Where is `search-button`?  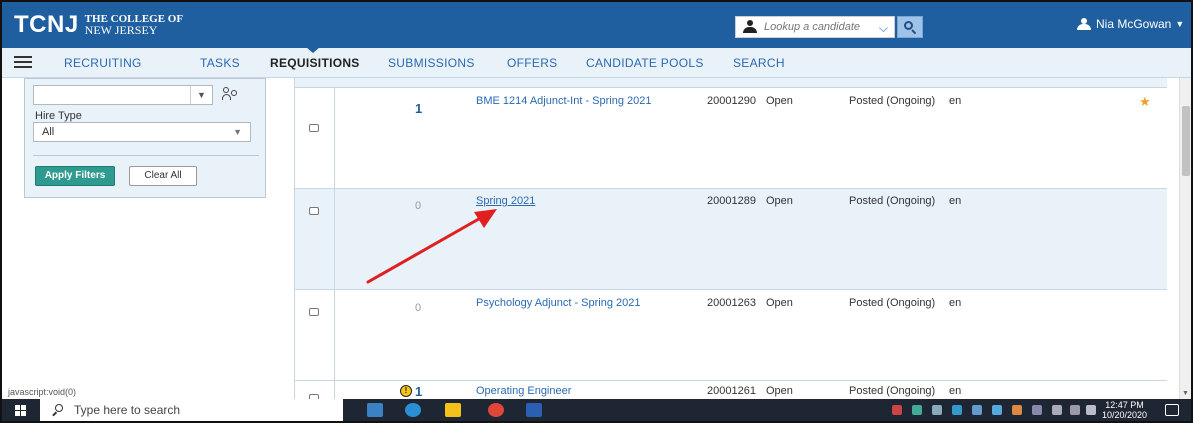 search-button is located at coordinates (910, 27).